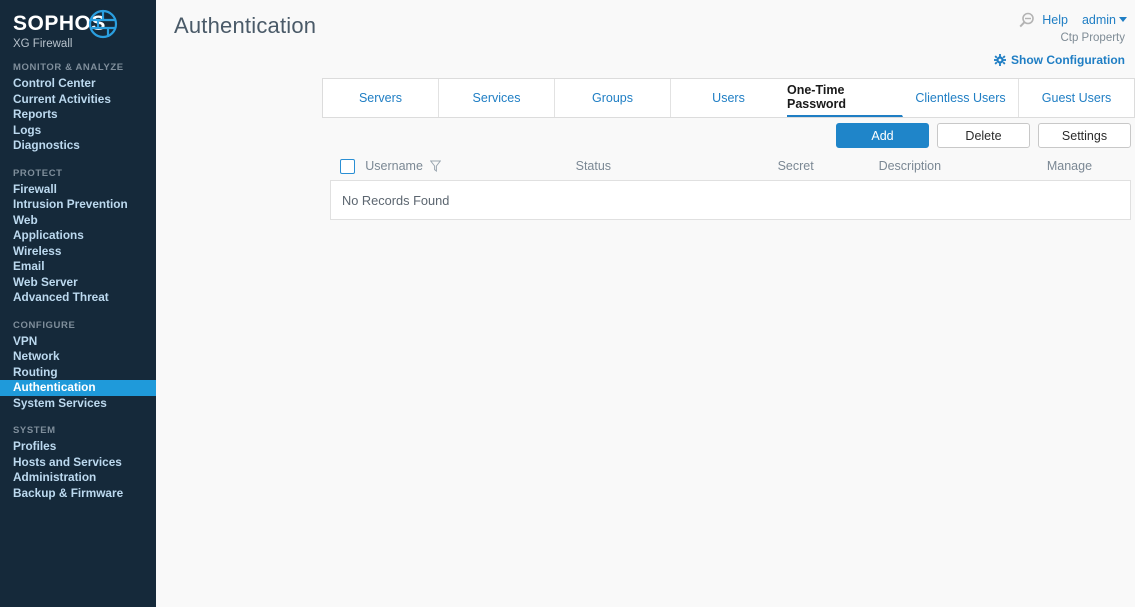 The width and height of the screenshot is (1135, 607). I want to click on brand-product: XG Firewall, so click(43, 44).